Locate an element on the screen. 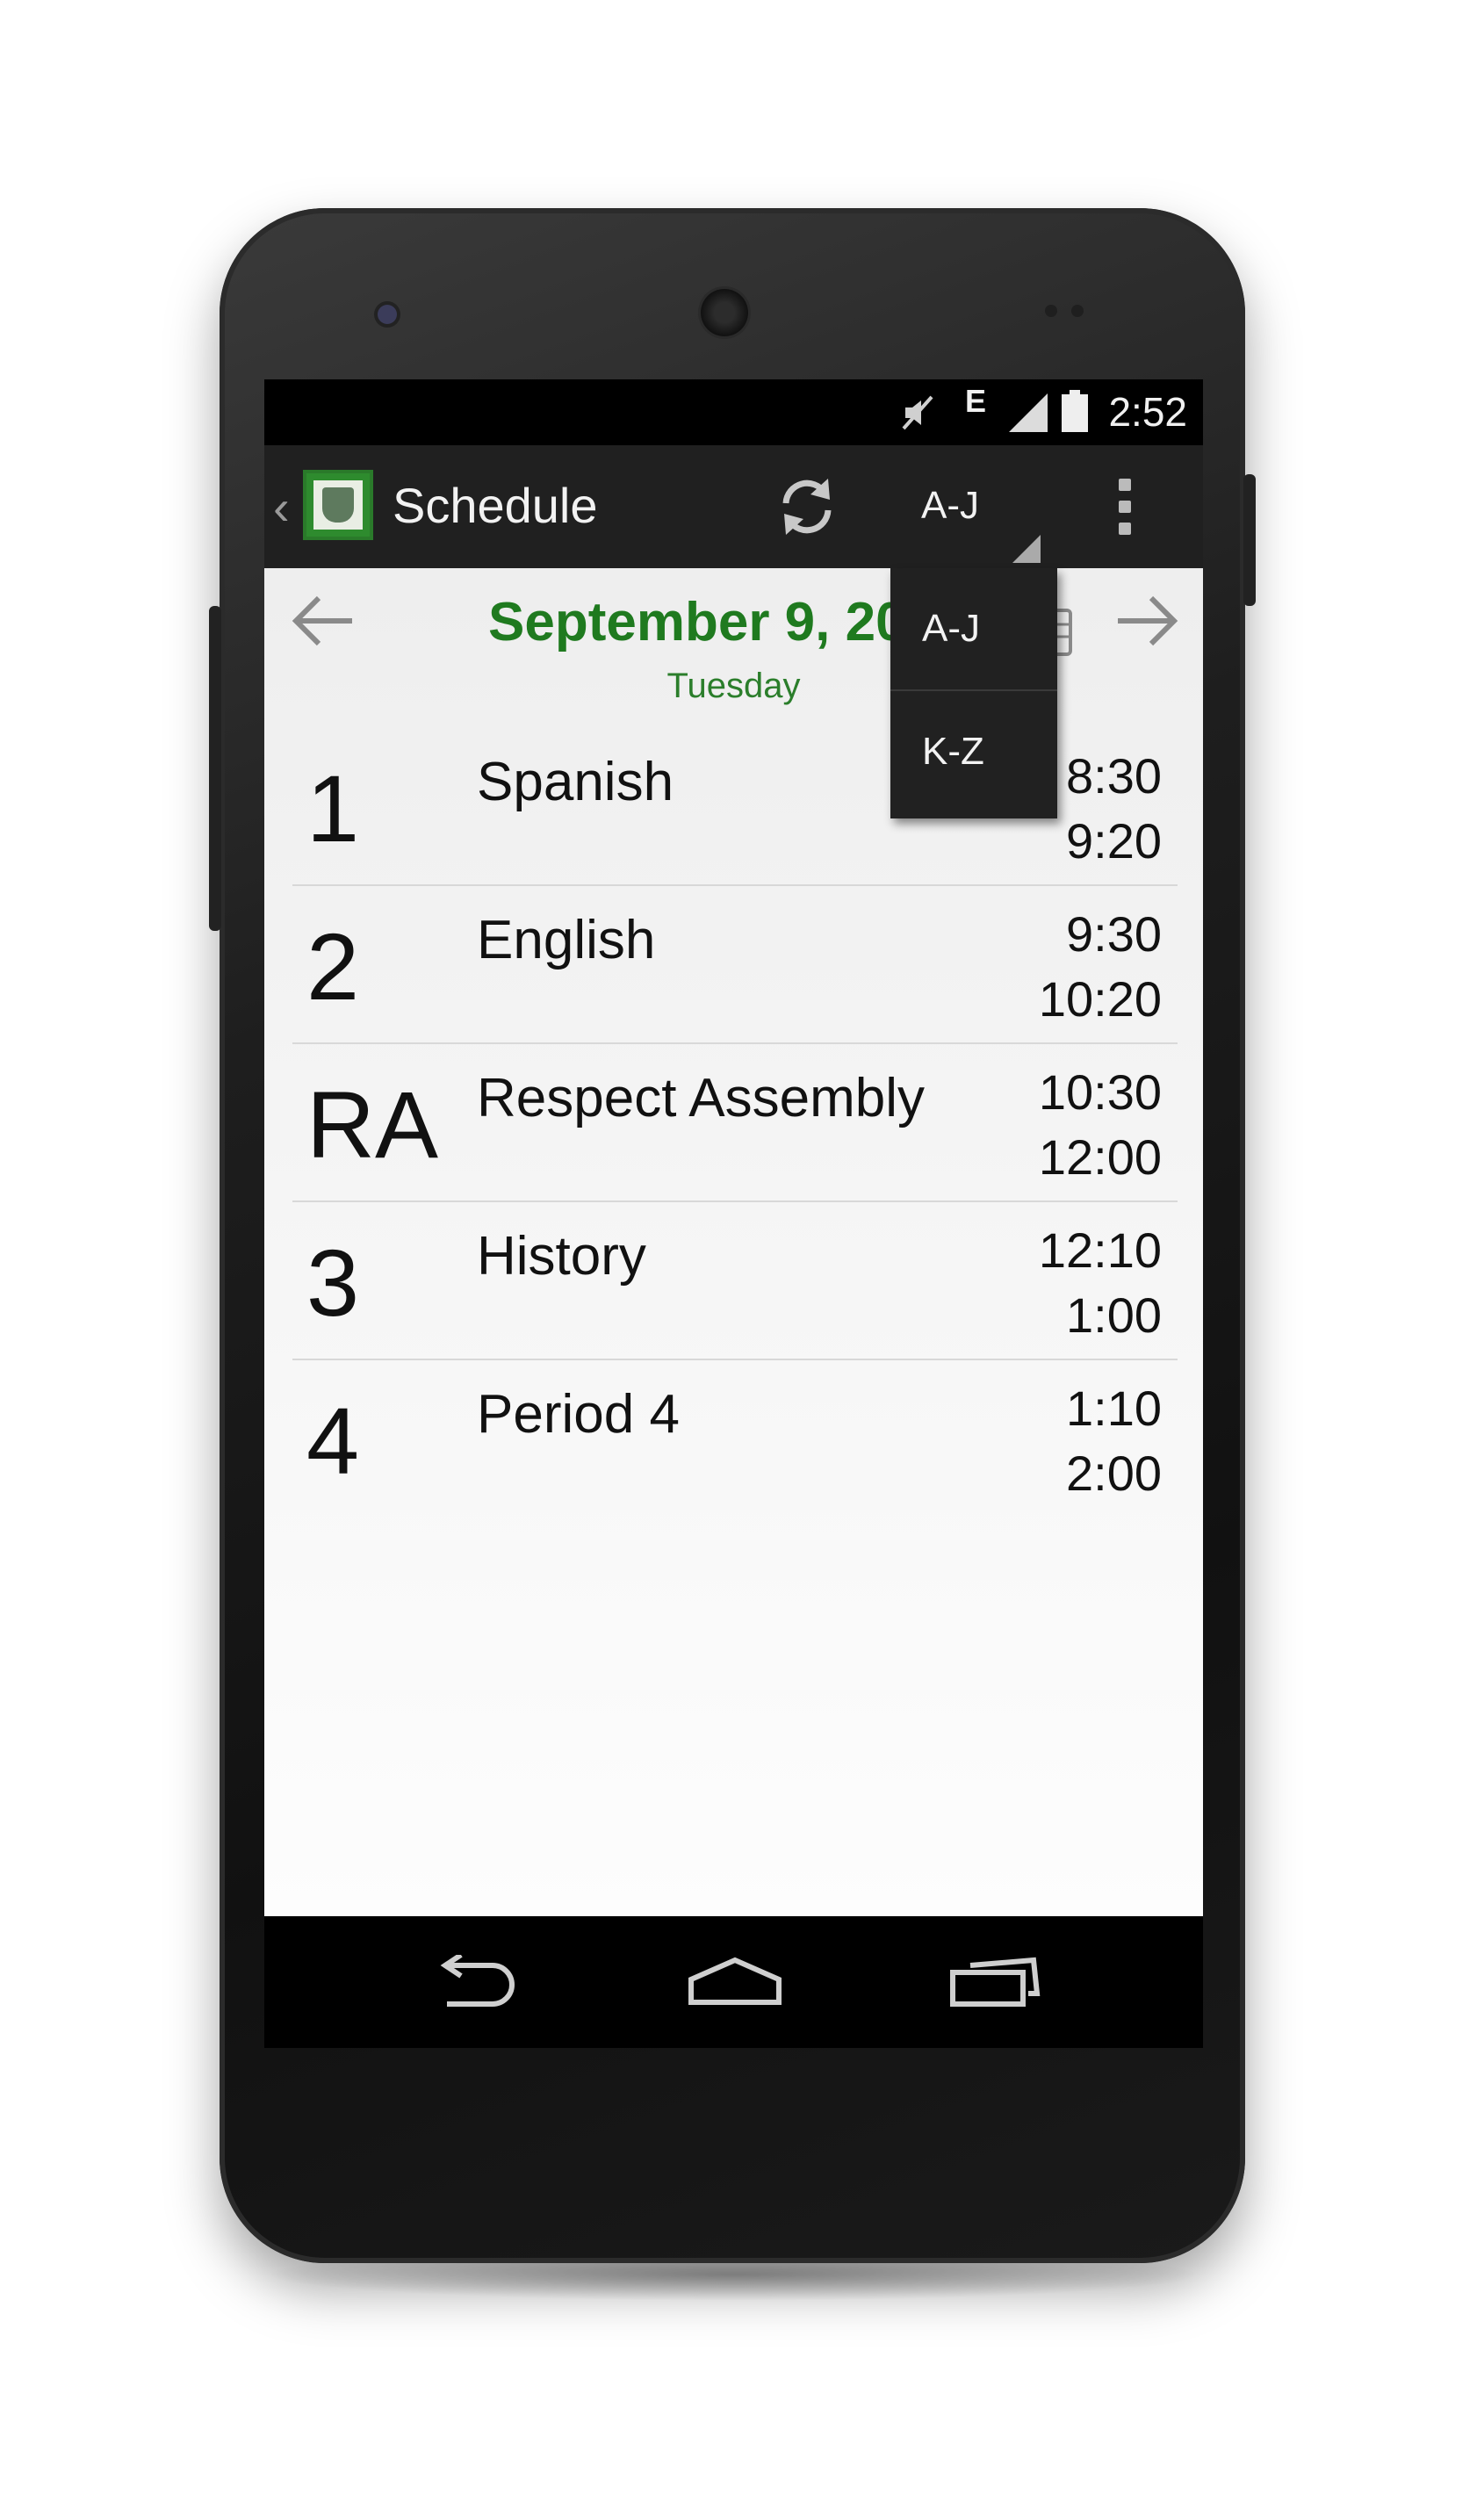 This screenshot has width=1484, height=2509. page-title: Schedule is located at coordinates (495, 505).